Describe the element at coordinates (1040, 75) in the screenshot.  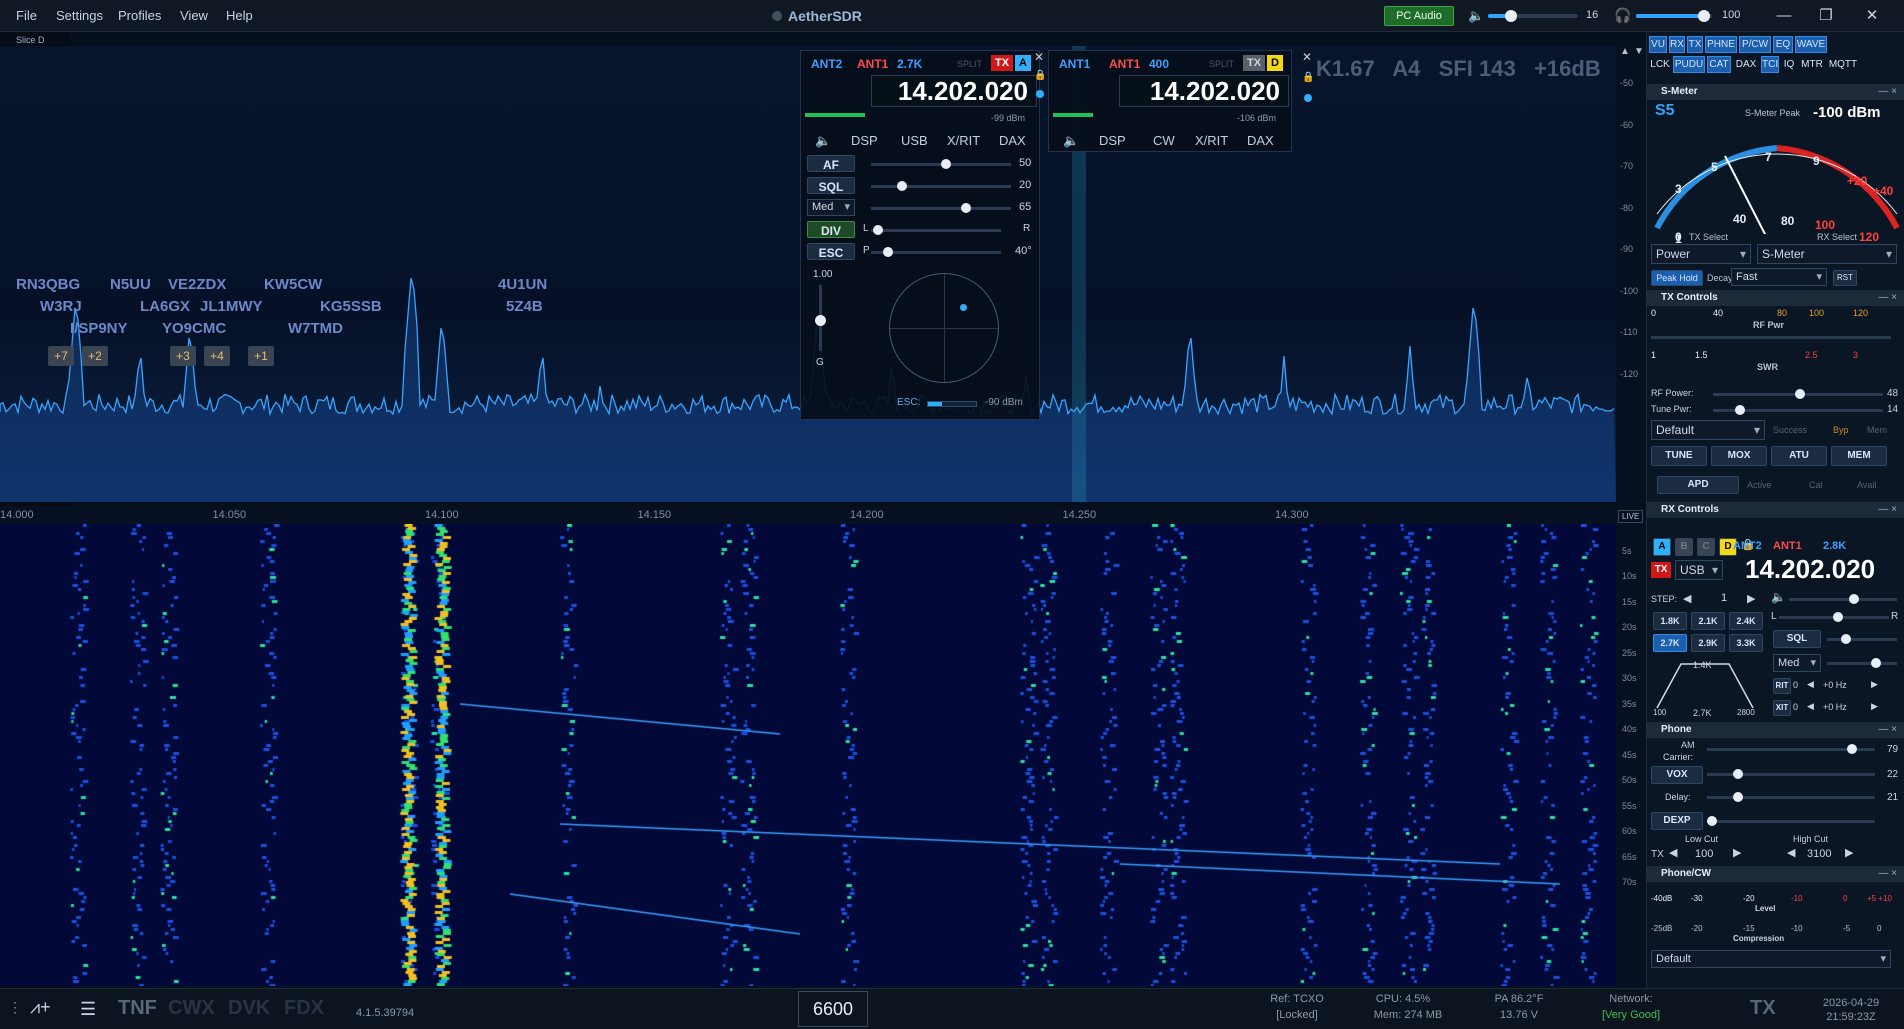
I see `slice-a-lock-icon: 🔒` at that location.